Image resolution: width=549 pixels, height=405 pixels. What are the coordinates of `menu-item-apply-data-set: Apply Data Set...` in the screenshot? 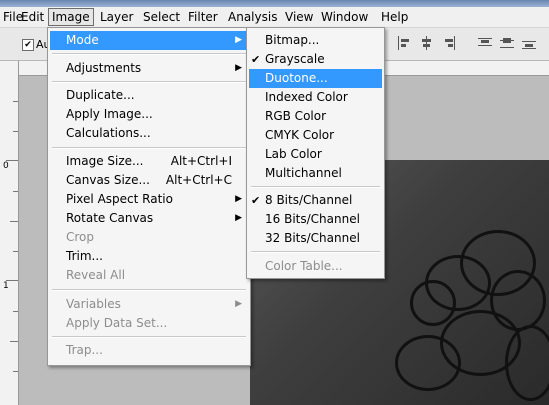 It's located at (149, 323).